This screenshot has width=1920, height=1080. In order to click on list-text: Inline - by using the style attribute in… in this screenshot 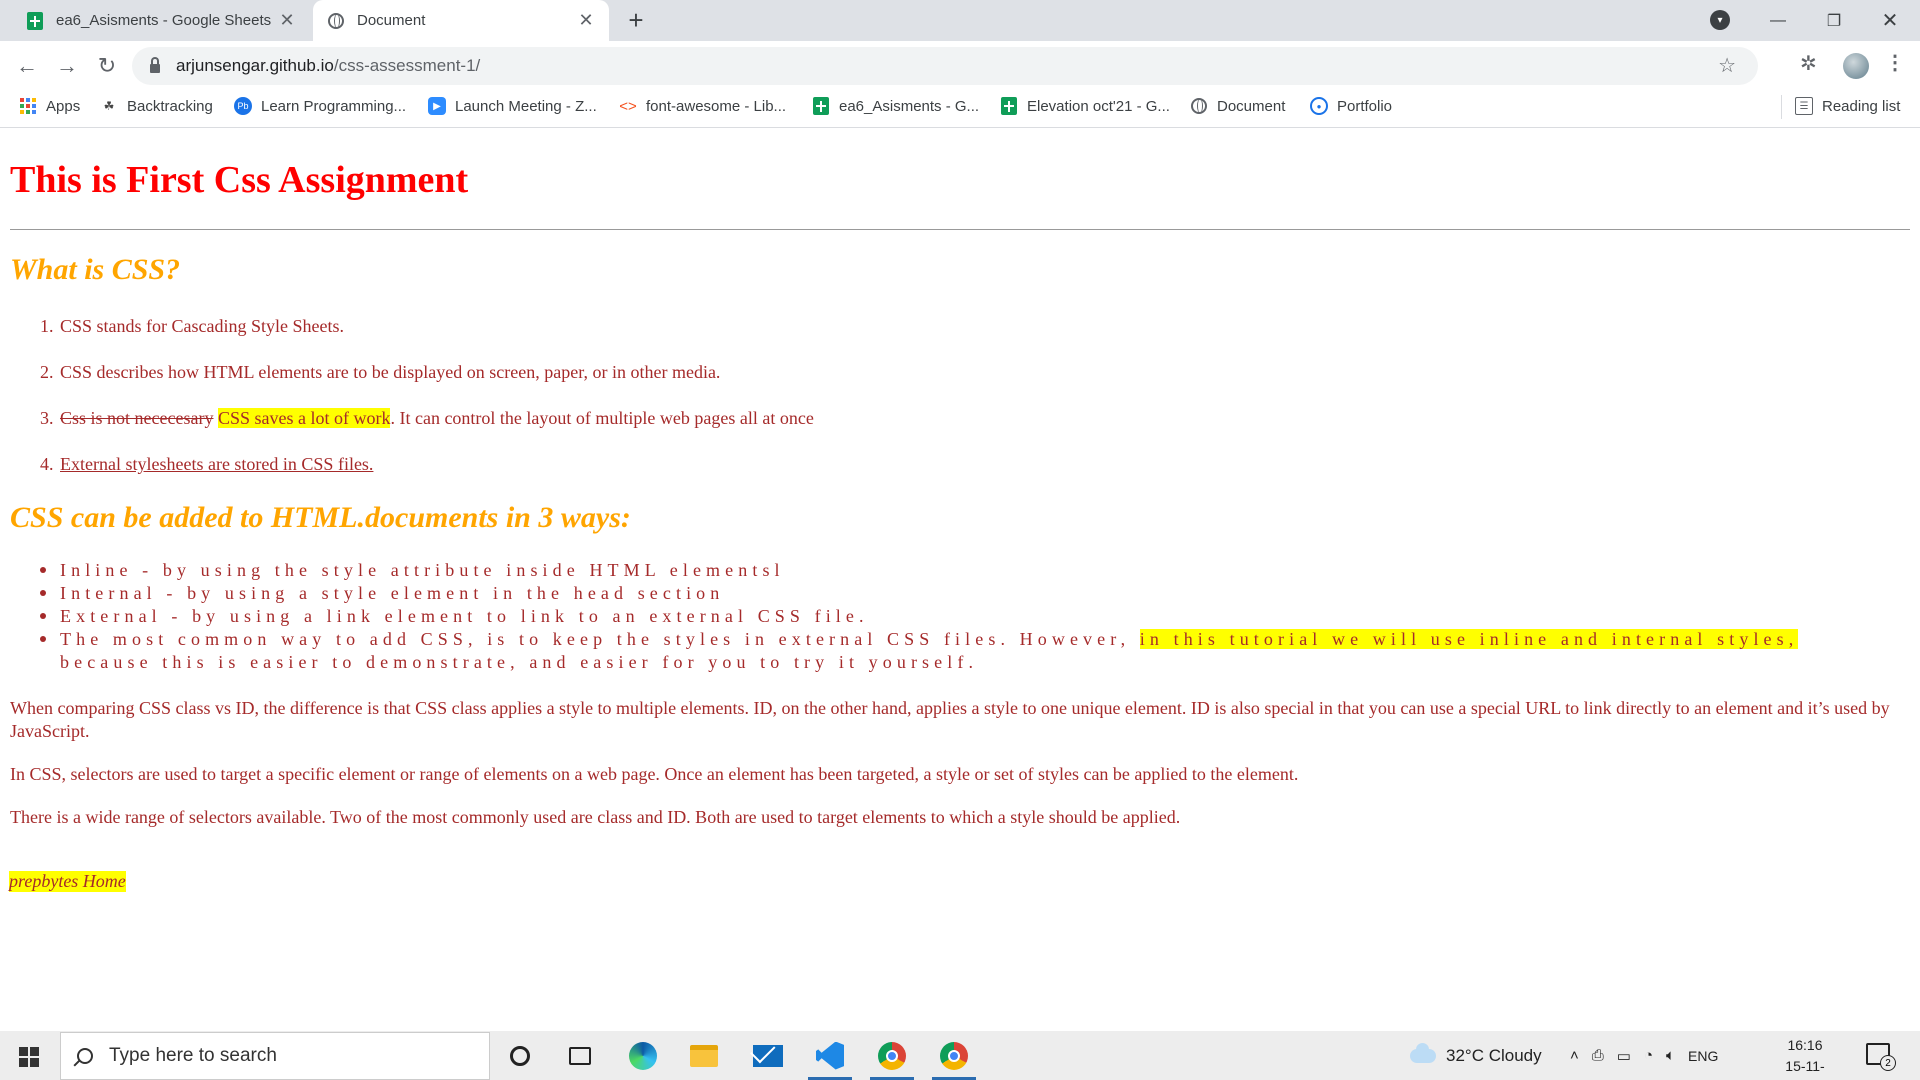, I will do `click(422, 570)`.